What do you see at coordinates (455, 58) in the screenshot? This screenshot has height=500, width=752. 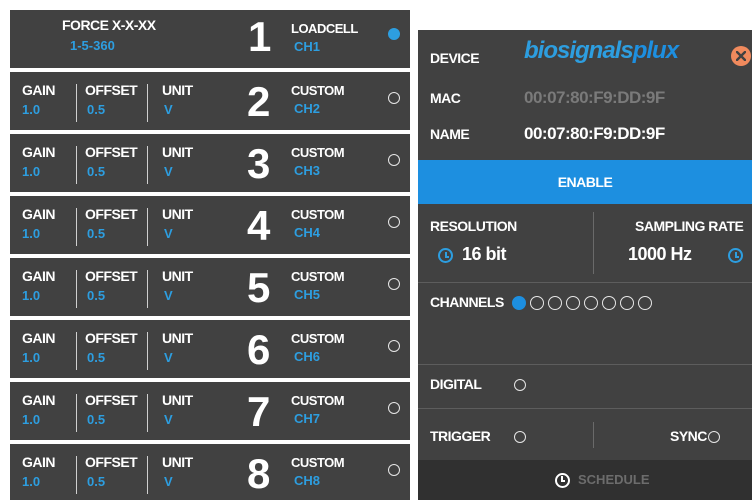 I see `device-label: DEVICE` at bounding box center [455, 58].